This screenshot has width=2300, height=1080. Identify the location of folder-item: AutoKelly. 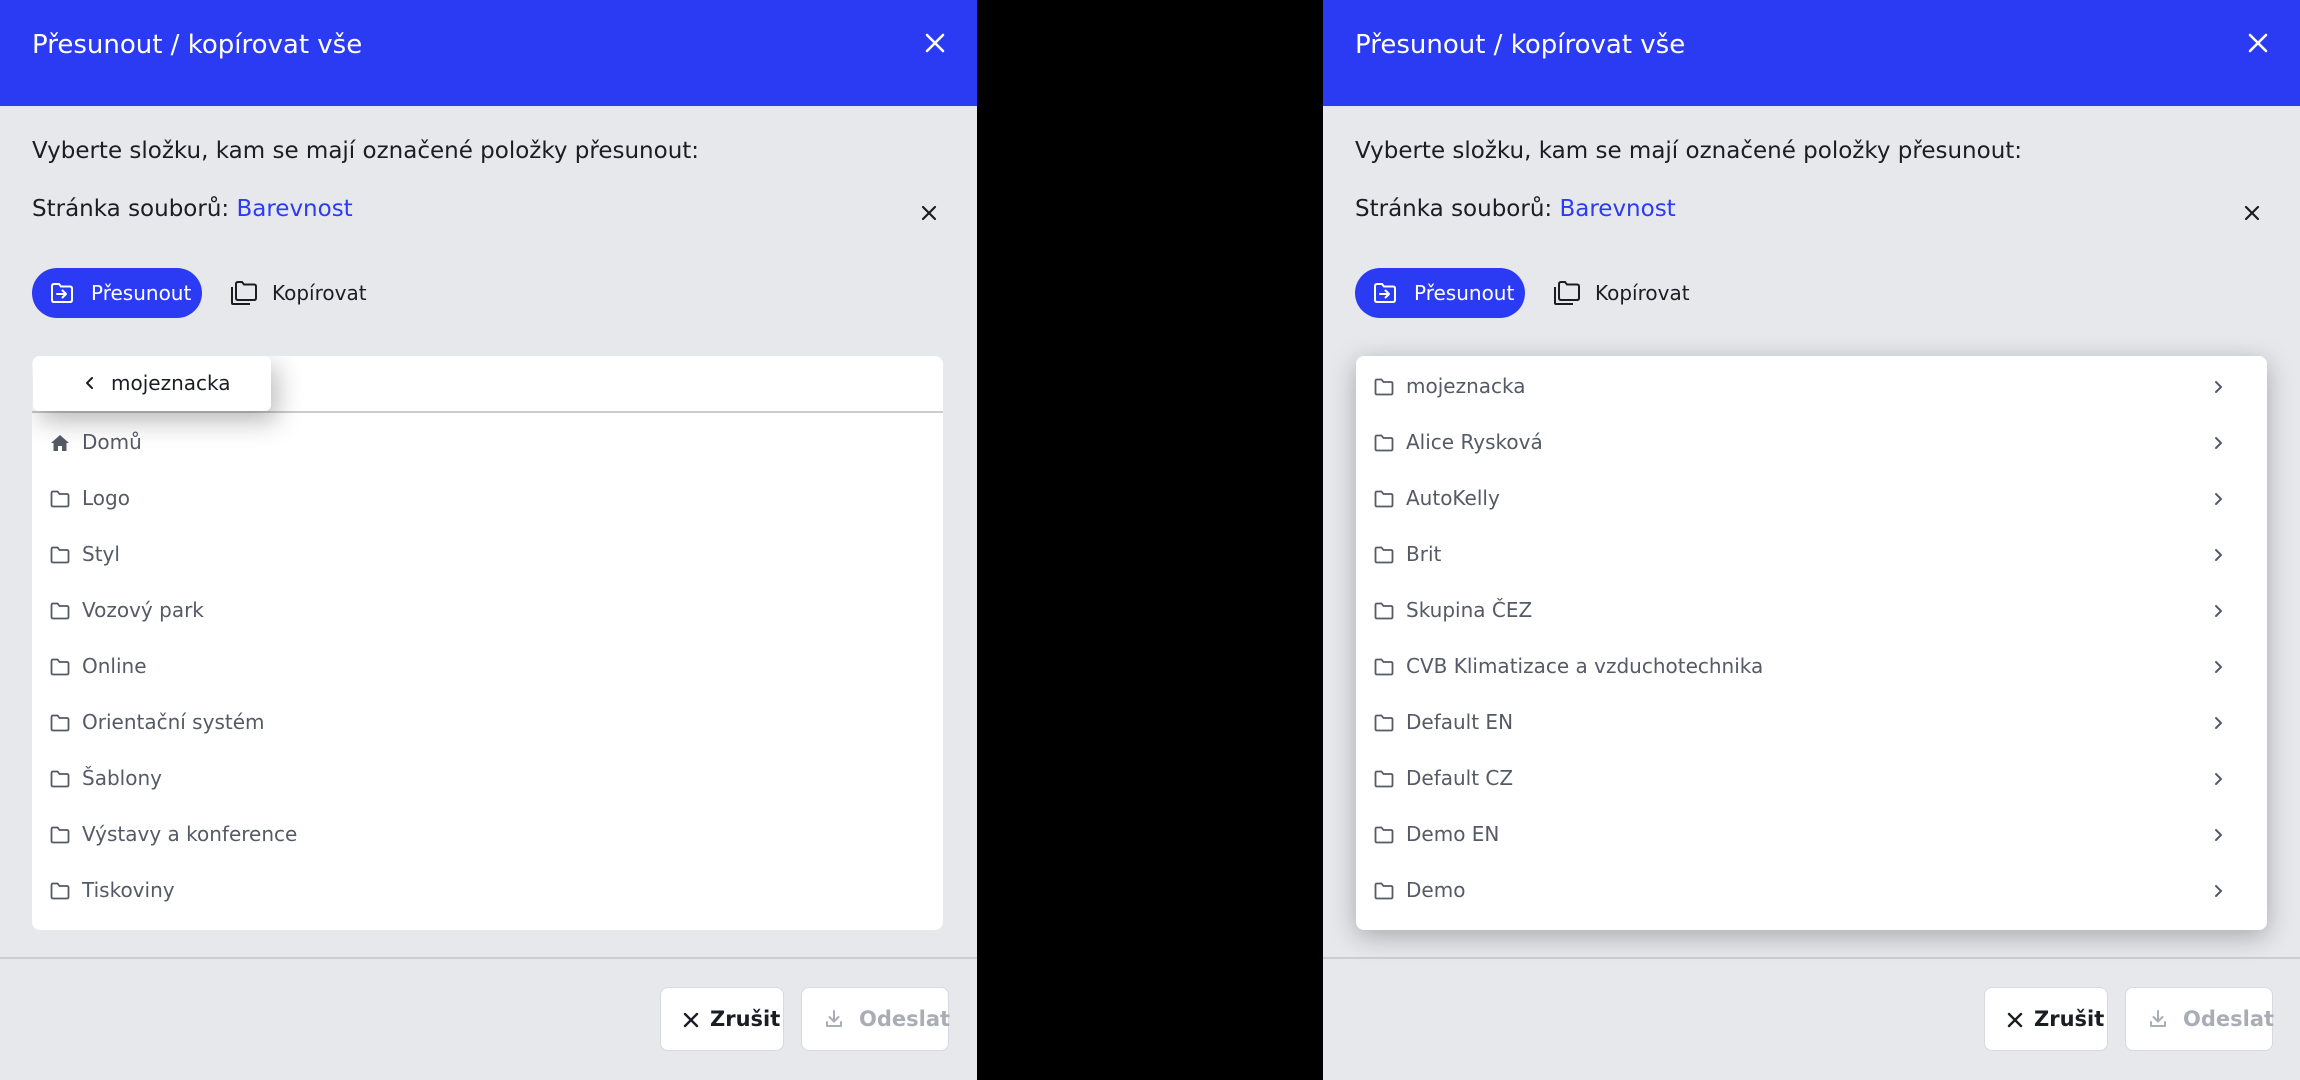
(1811, 499).